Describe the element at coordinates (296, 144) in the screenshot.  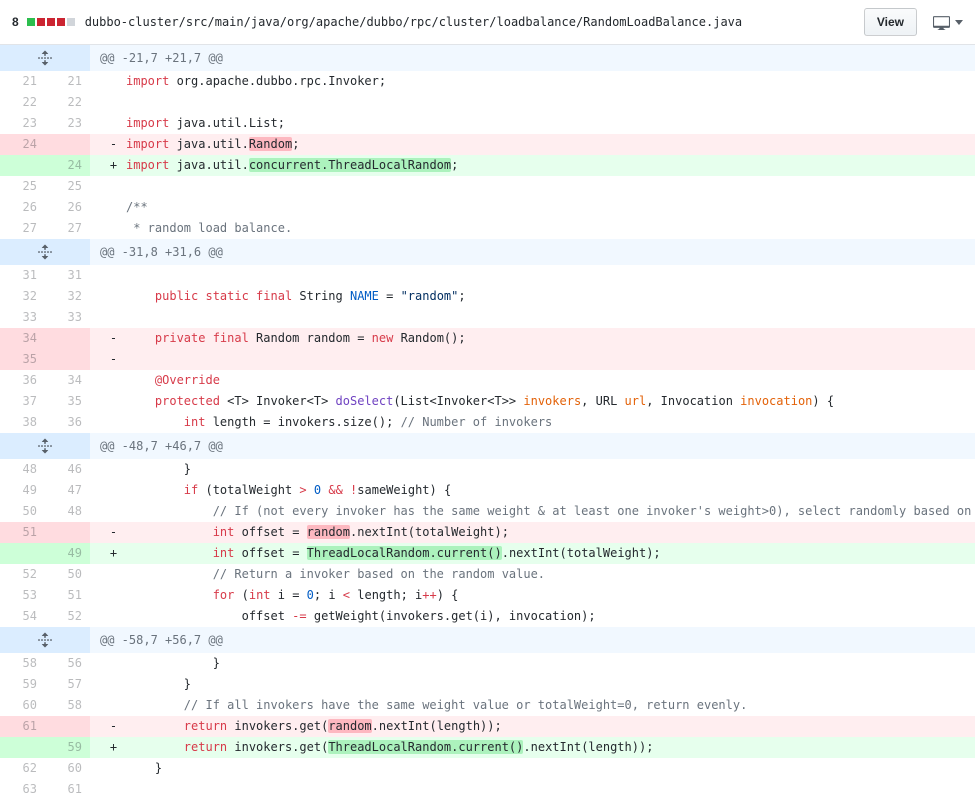
I see `code-token: ;` at that location.